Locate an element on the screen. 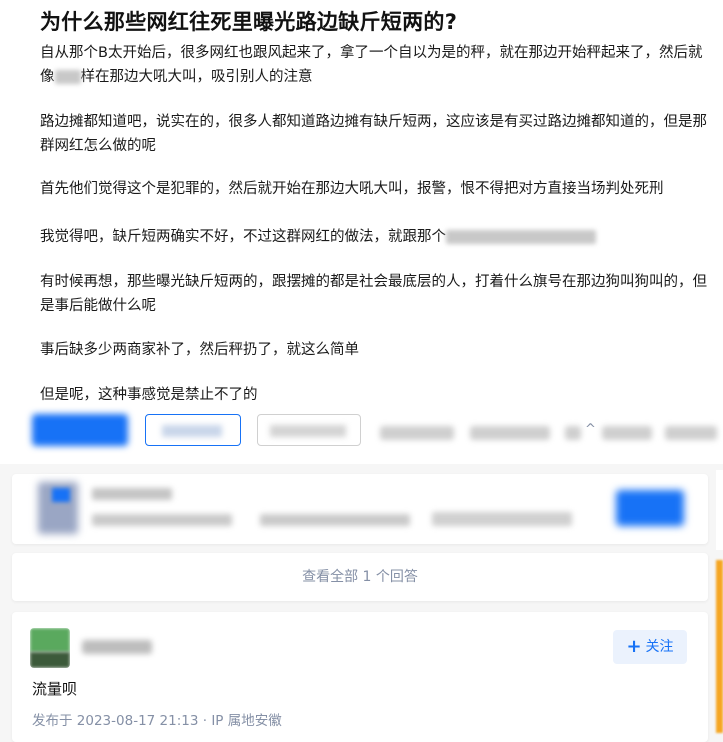 Image resolution: width=723 pixels, height=742 pixels. blurred-word is located at coordinates (67, 77).